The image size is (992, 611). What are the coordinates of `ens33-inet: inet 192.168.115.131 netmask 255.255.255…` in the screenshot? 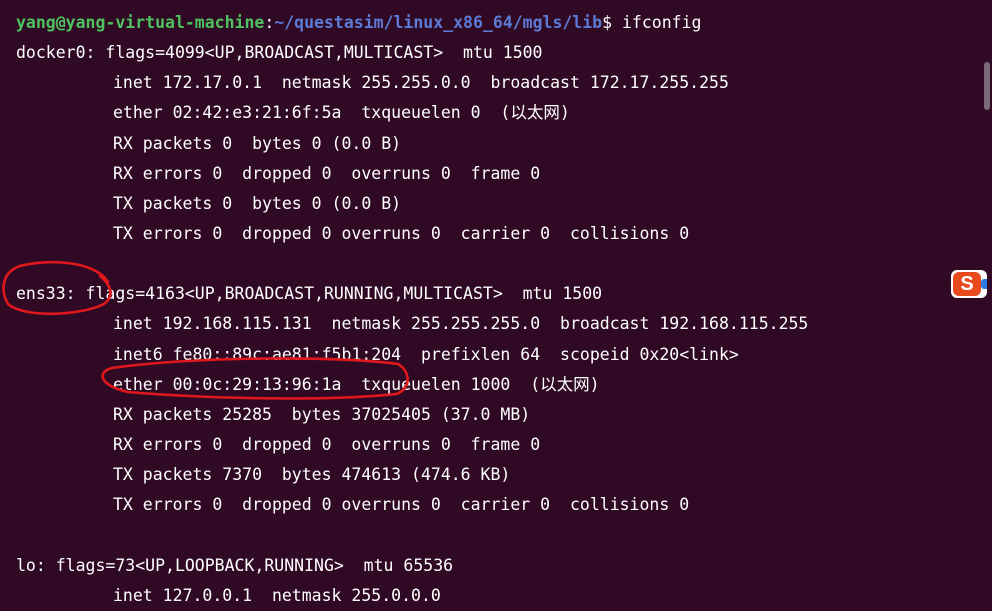 It's located at (461, 324).